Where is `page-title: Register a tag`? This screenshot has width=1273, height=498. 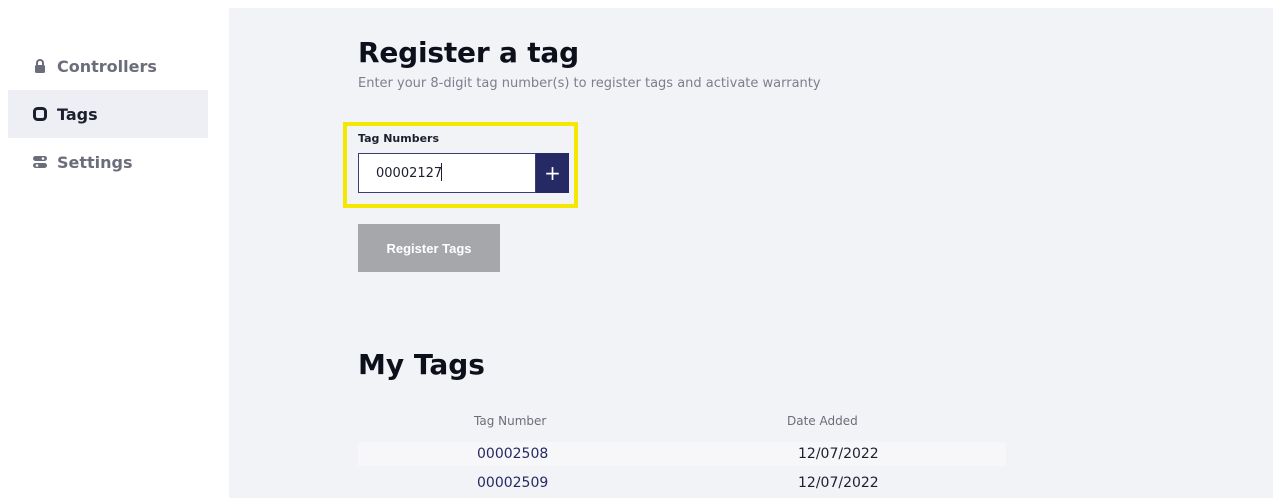 page-title: Register a tag is located at coordinates (468, 52).